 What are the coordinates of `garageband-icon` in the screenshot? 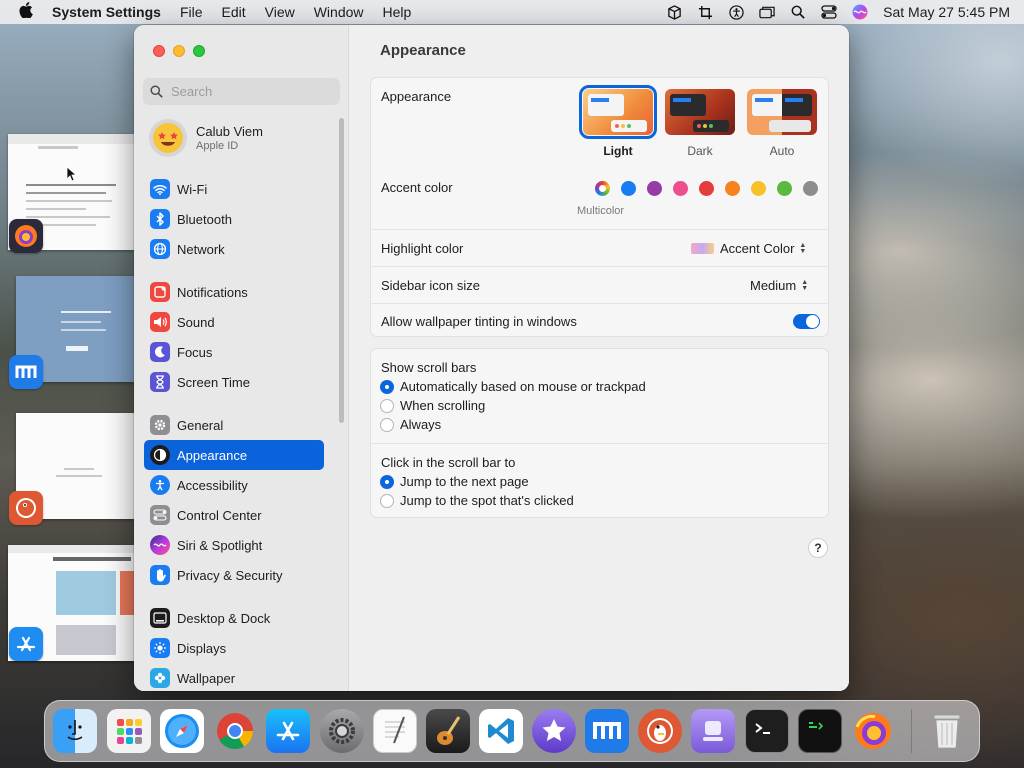 It's located at (448, 731).